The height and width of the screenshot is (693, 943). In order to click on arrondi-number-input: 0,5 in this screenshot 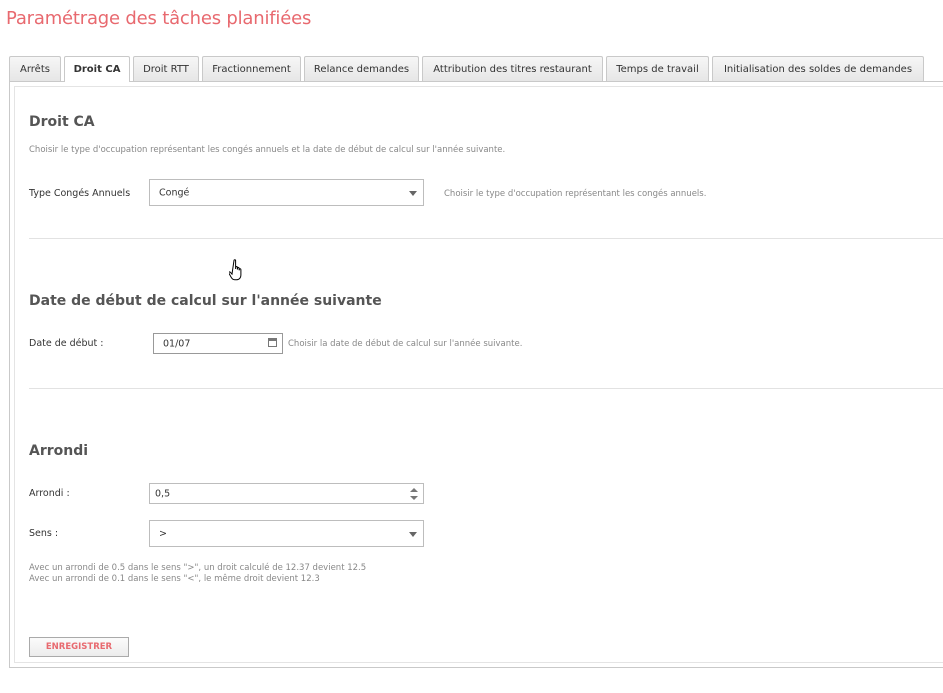, I will do `click(286, 493)`.